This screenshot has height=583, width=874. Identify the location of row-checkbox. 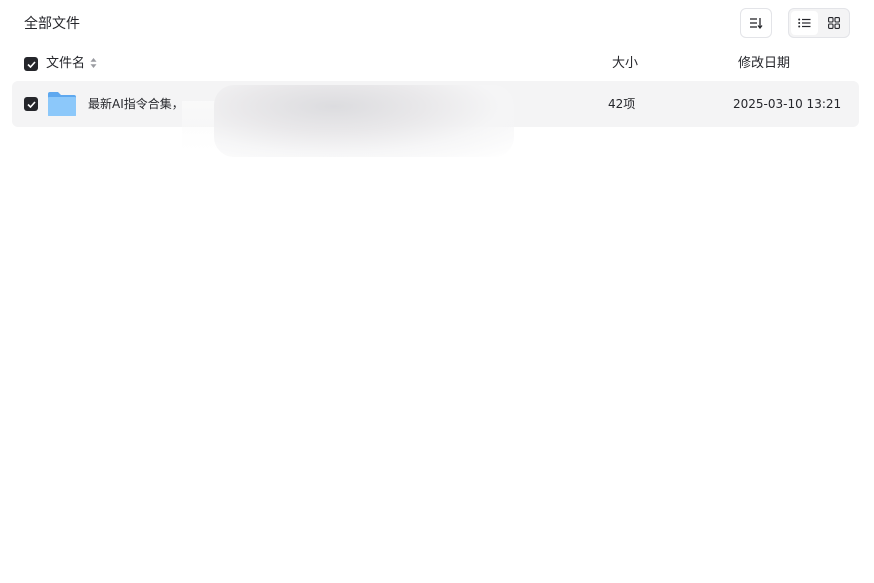
(31, 104).